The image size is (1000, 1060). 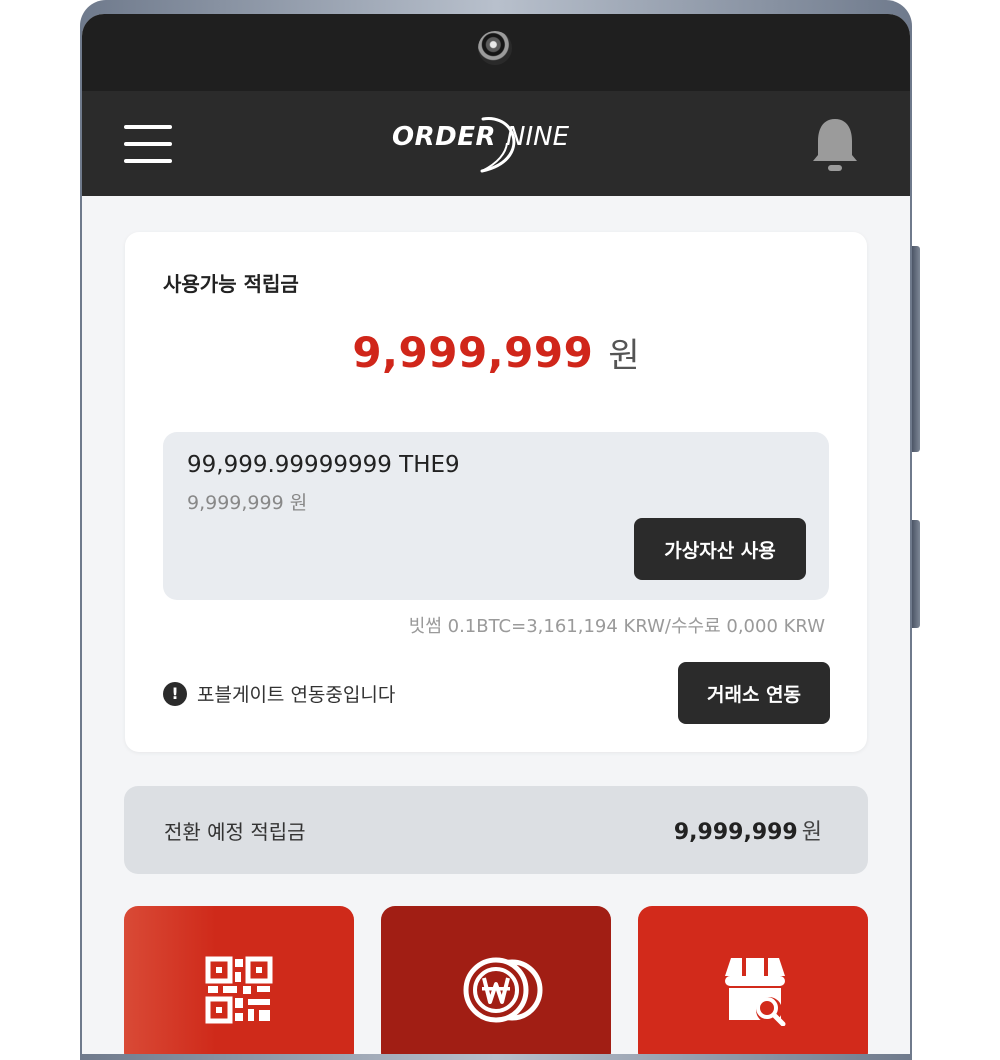 I want to click on exchange-rate-text: 빗썸 0.1BTC=3,161,194 KRW/수수료 0,000 KRW, so click(x=616, y=626).